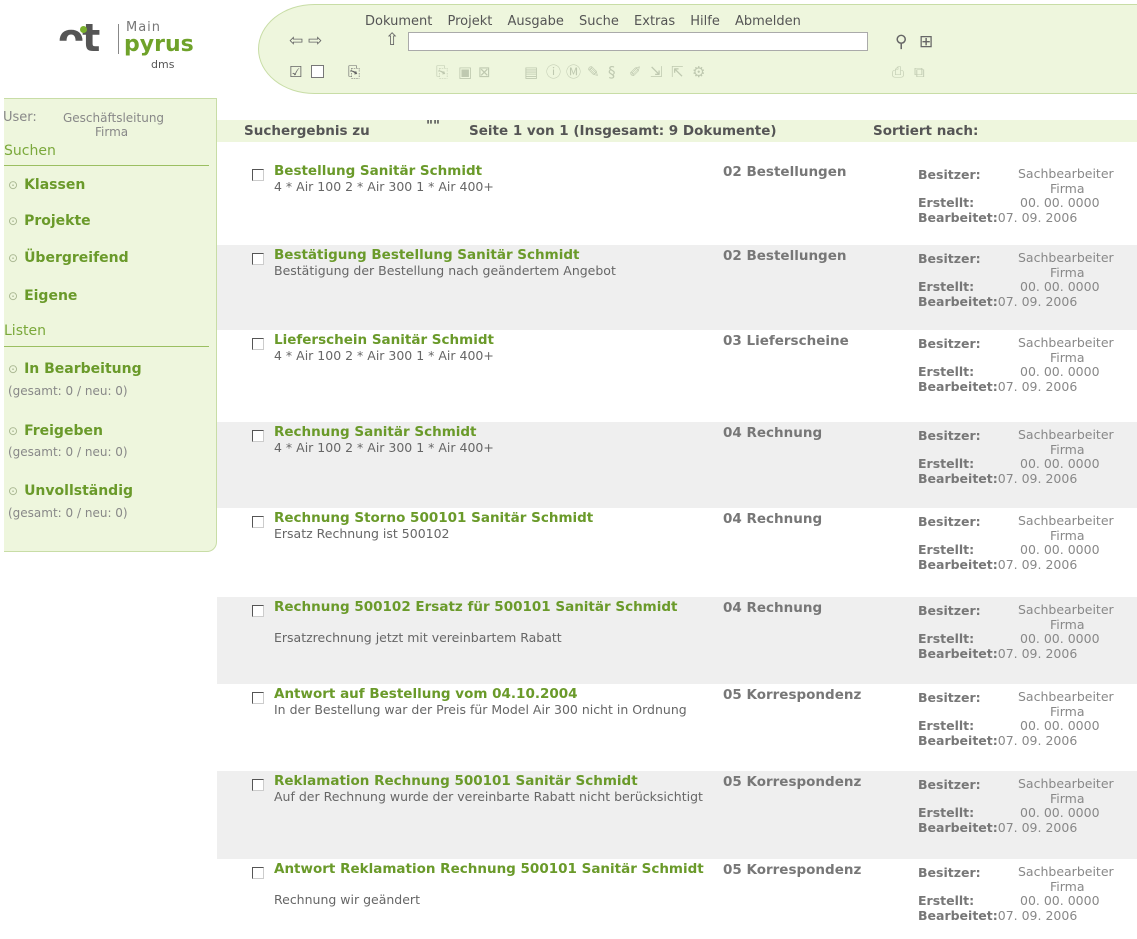 This screenshot has height=939, width=1137. I want to click on deselect-checkbox-icon, so click(317, 71).